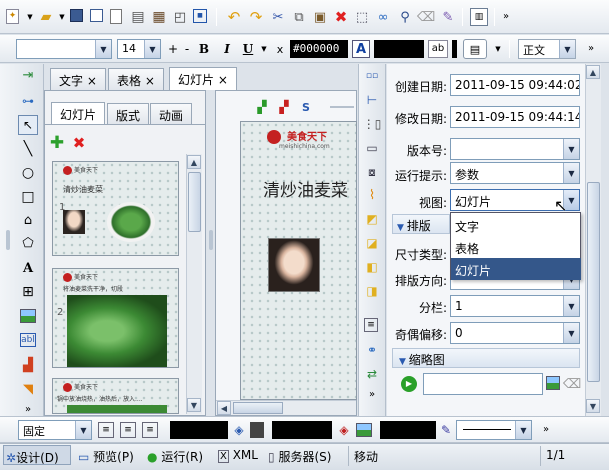 This screenshot has height=470, width=609. I want to click on columns-select: 1 ▼, so click(515, 306).